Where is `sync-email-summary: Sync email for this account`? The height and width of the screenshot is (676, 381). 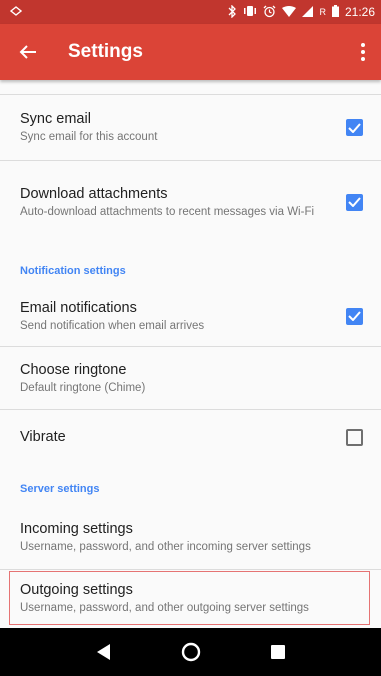 sync-email-summary: Sync email for this account is located at coordinates (89, 137).